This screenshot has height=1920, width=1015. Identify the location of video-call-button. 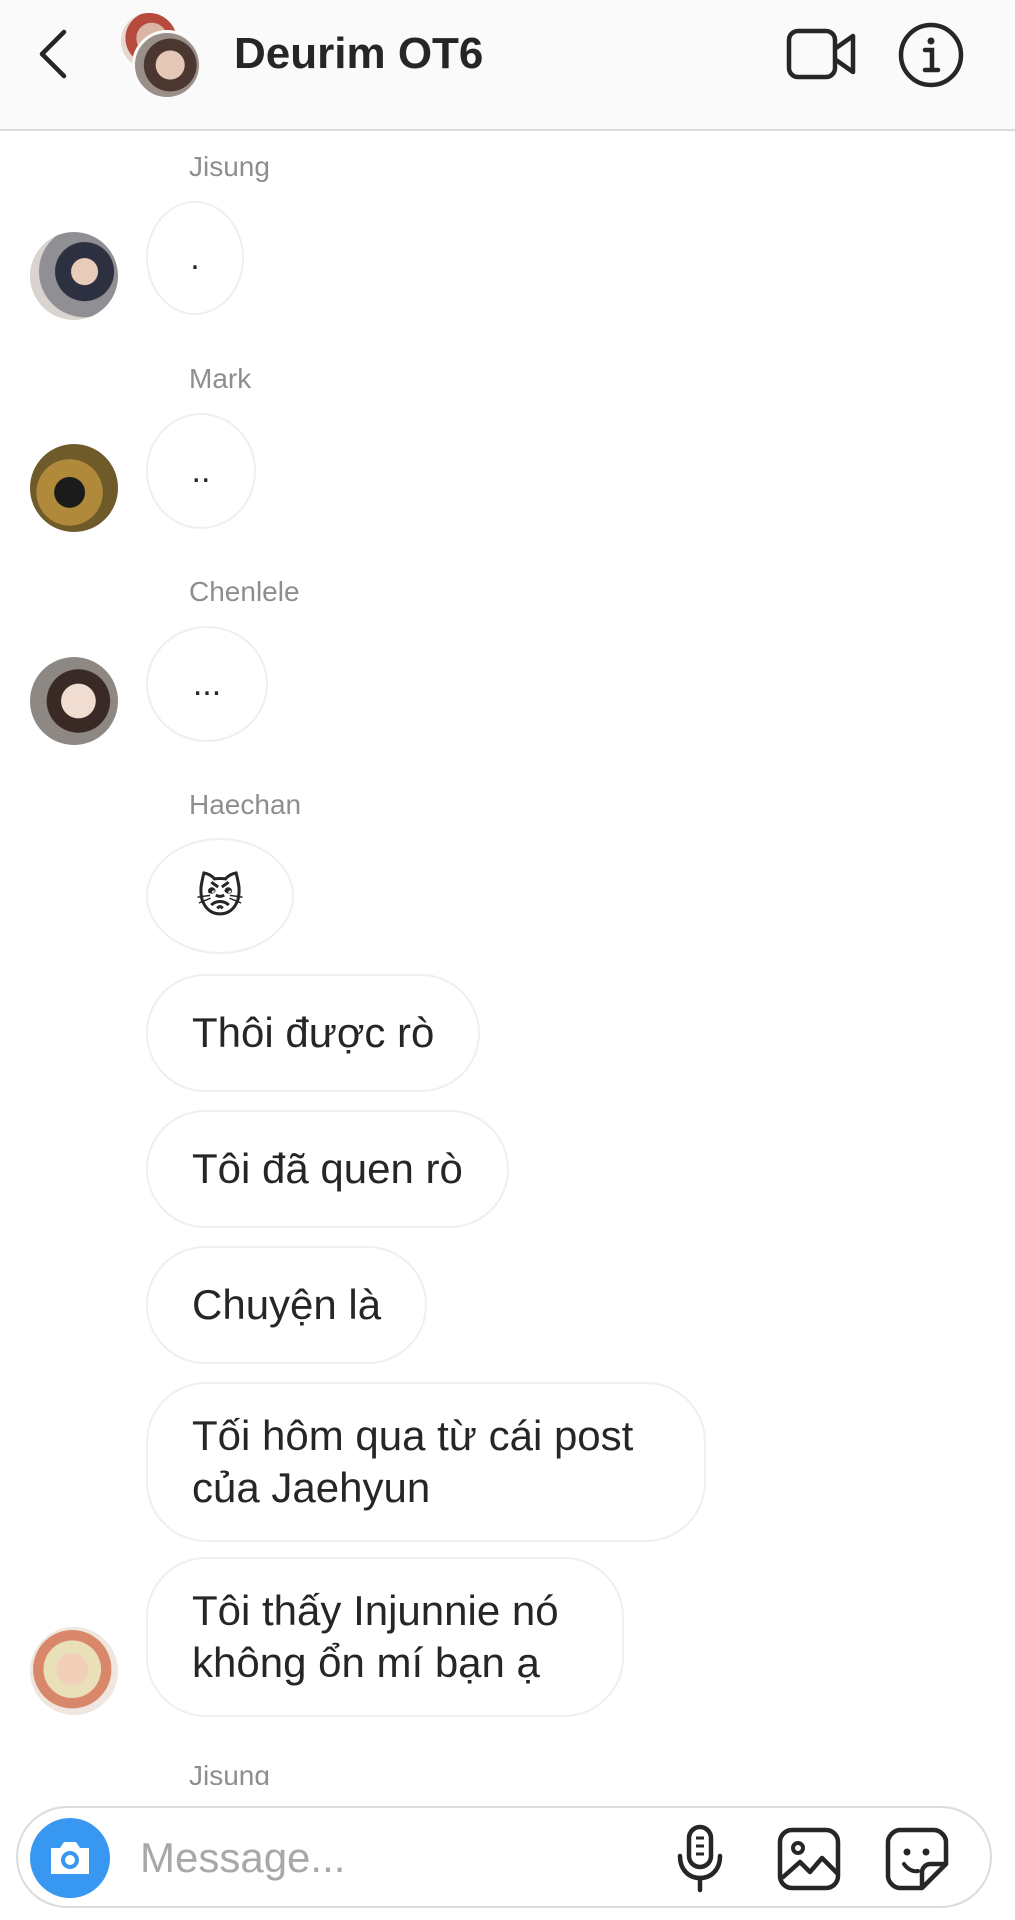
(822, 54).